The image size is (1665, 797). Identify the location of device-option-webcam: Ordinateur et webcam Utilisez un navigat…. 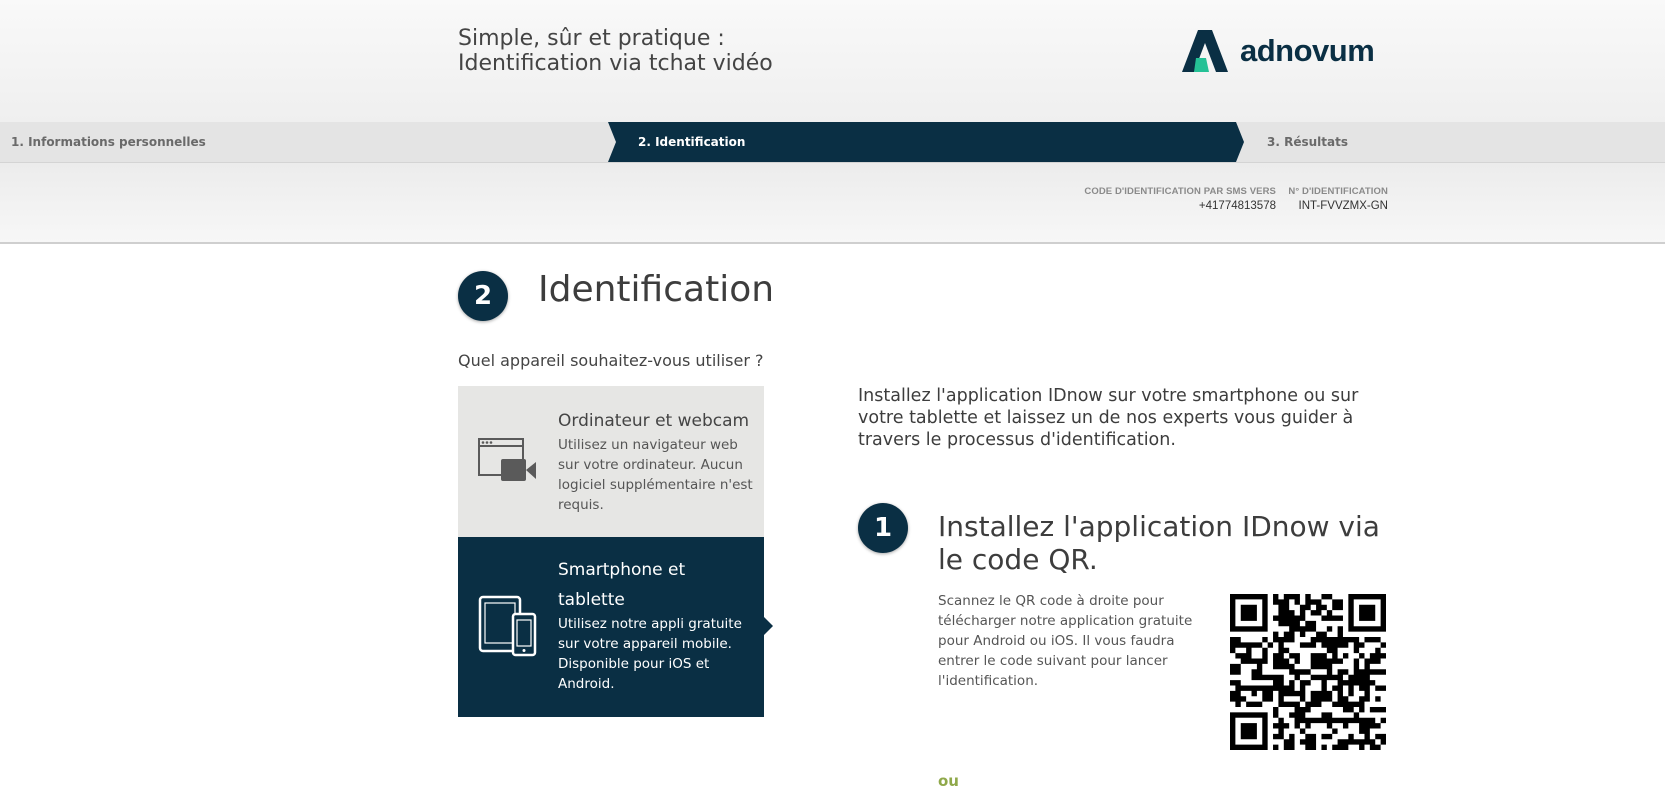
(611, 461).